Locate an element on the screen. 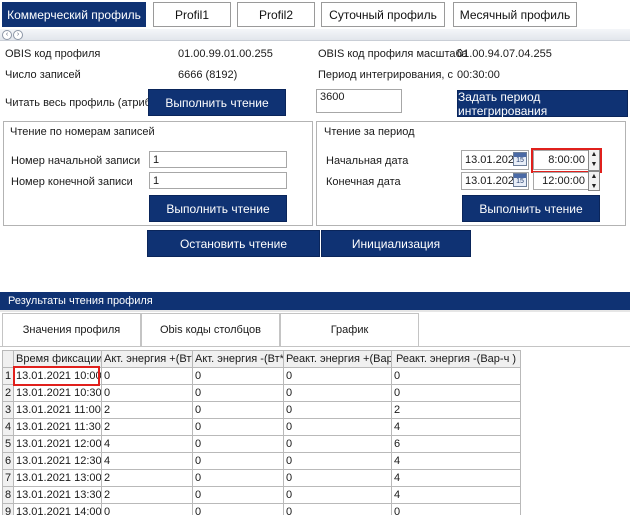 The width and height of the screenshot is (630, 515). set-period-button: Задать период интегрирования is located at coordinates (542, 104).